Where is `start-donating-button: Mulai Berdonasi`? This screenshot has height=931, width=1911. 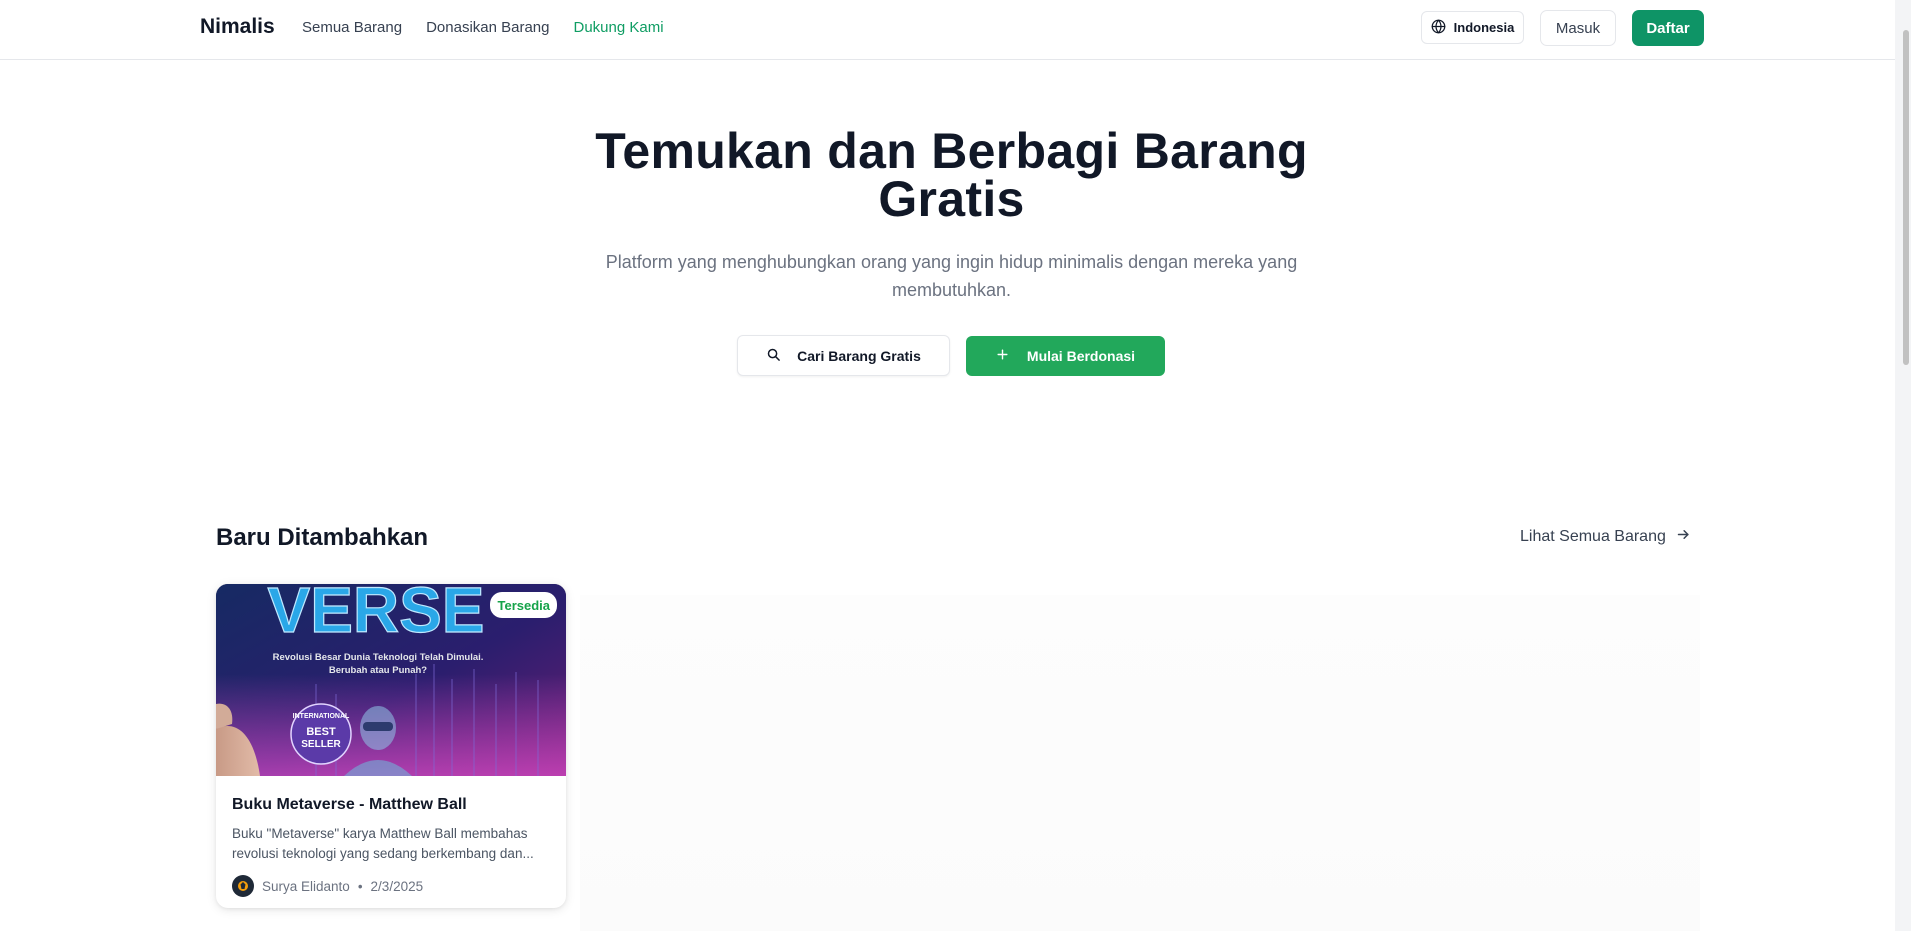 start-donating-button: Mulai Berdonasi is located at coordinates (1065, 356).